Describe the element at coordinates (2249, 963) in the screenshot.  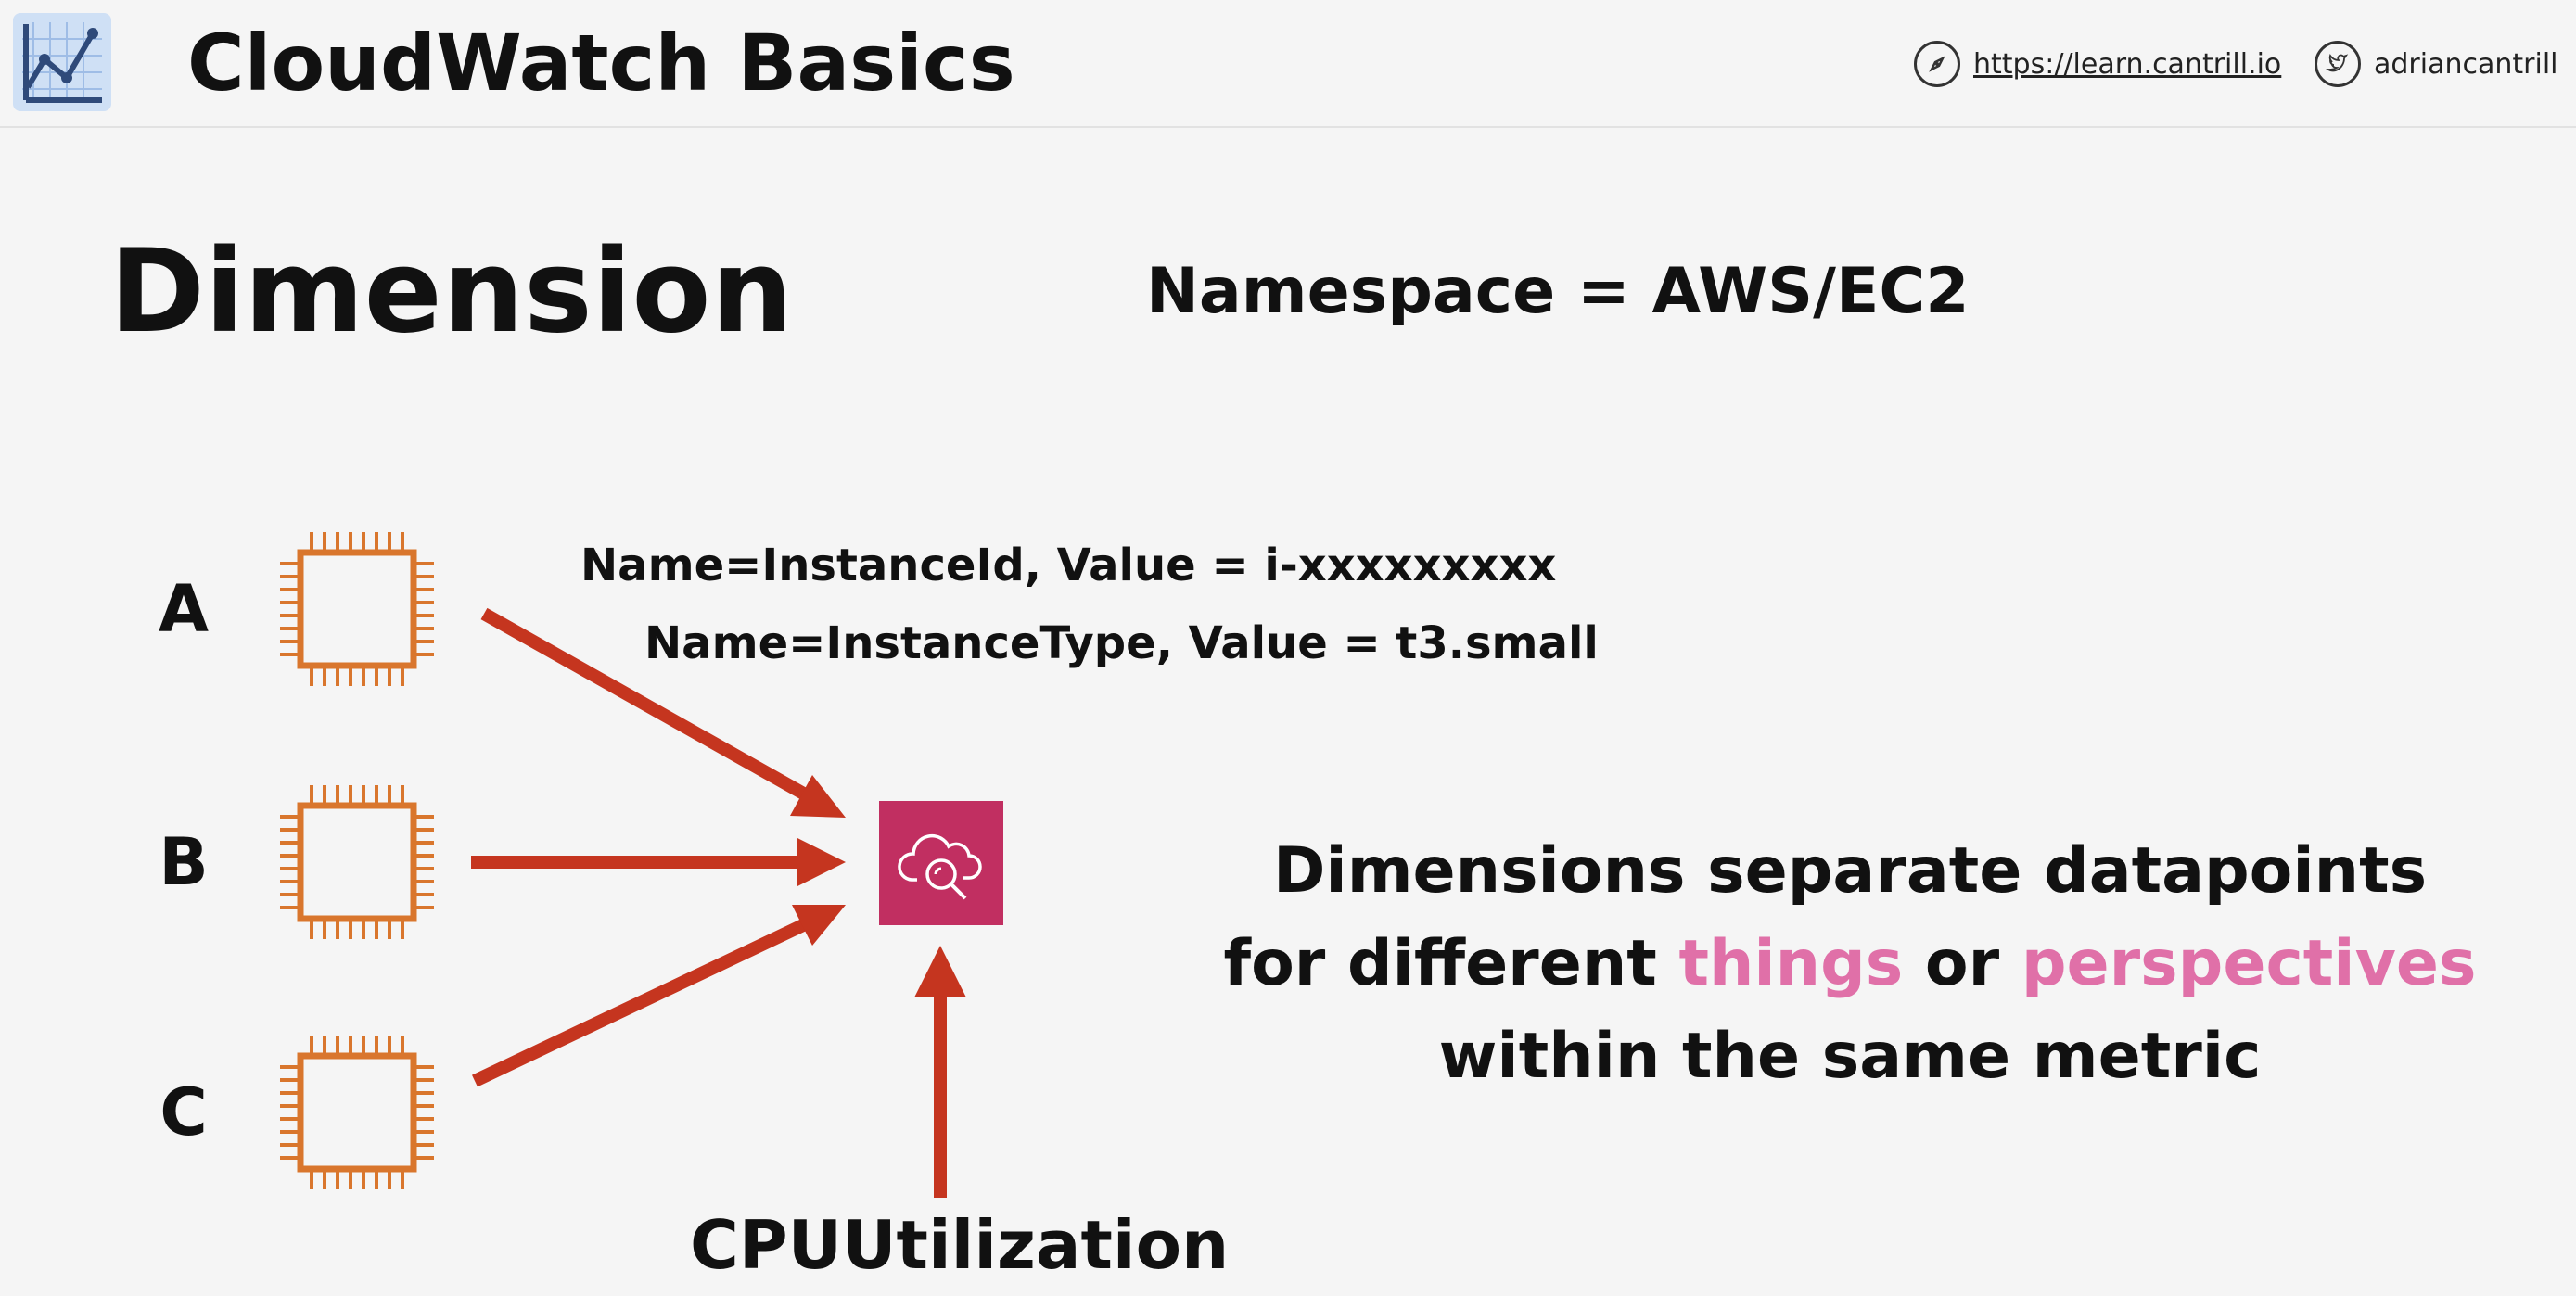
I see `note-highlight-perspectives: perspectives` at that location.